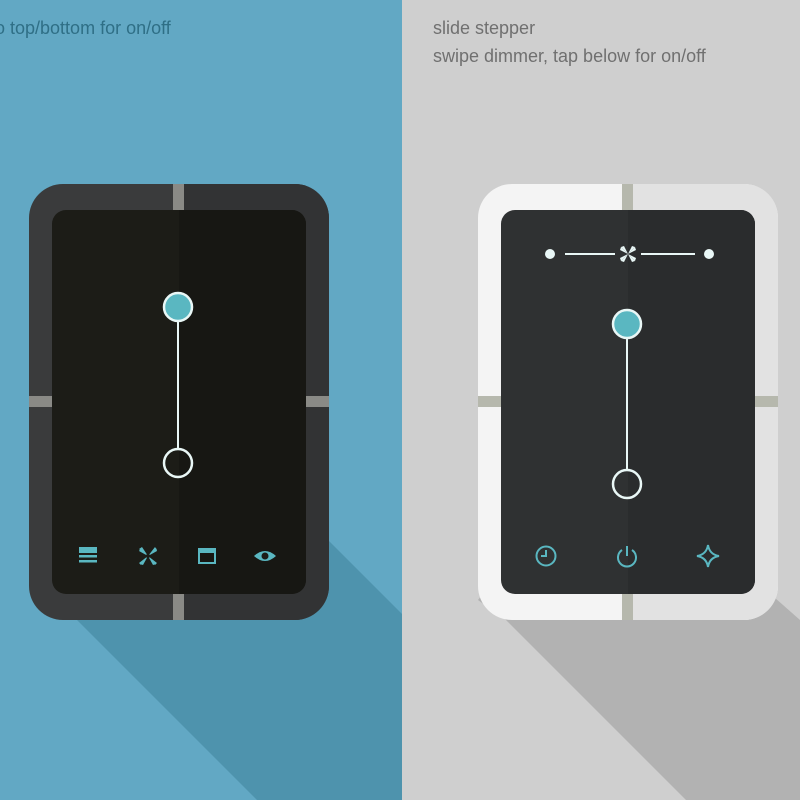  I want to click on left-seam-left, so click(40, 401).